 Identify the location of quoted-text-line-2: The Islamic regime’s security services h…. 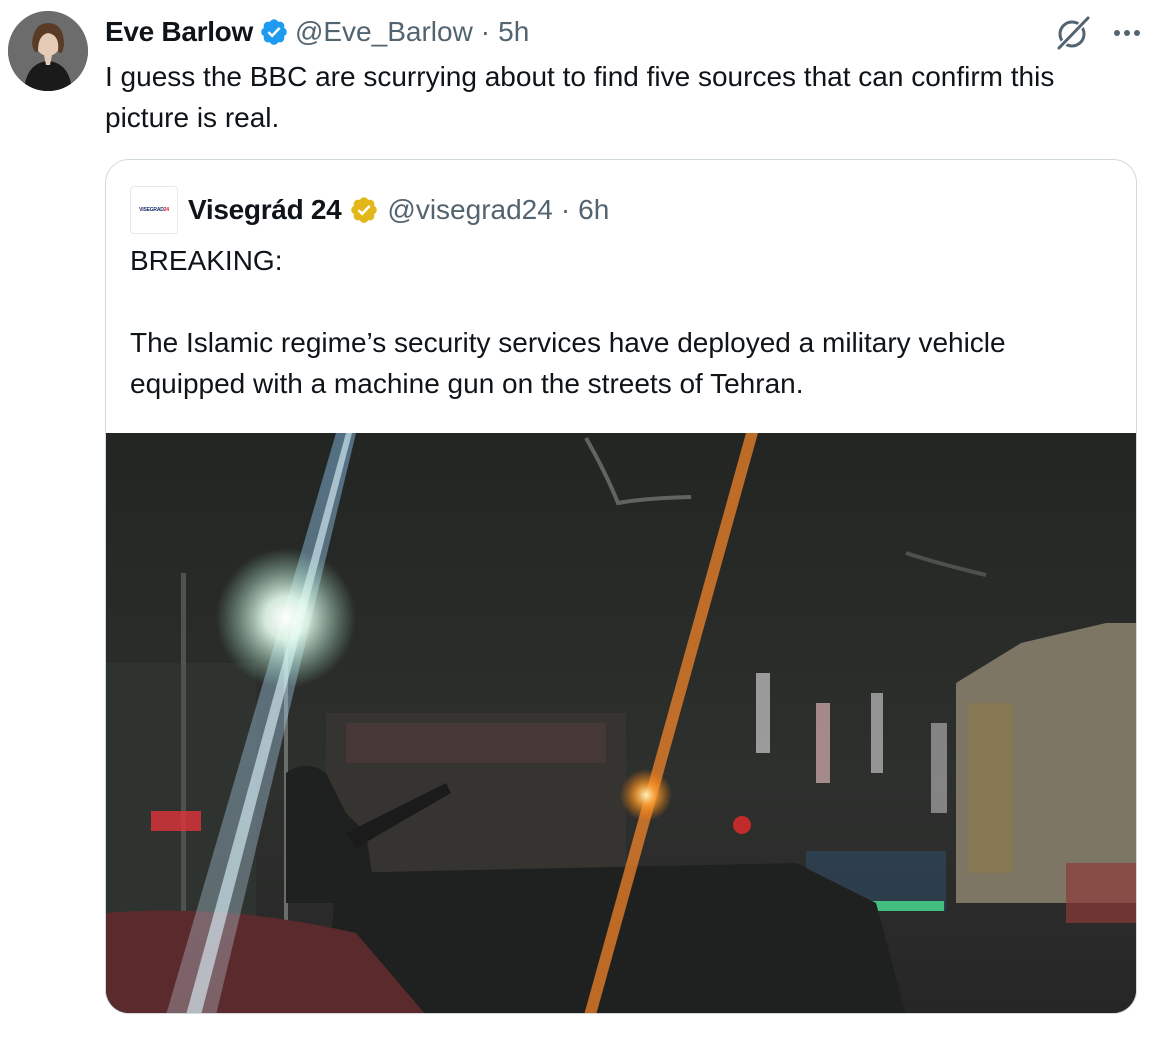
(568, 363).